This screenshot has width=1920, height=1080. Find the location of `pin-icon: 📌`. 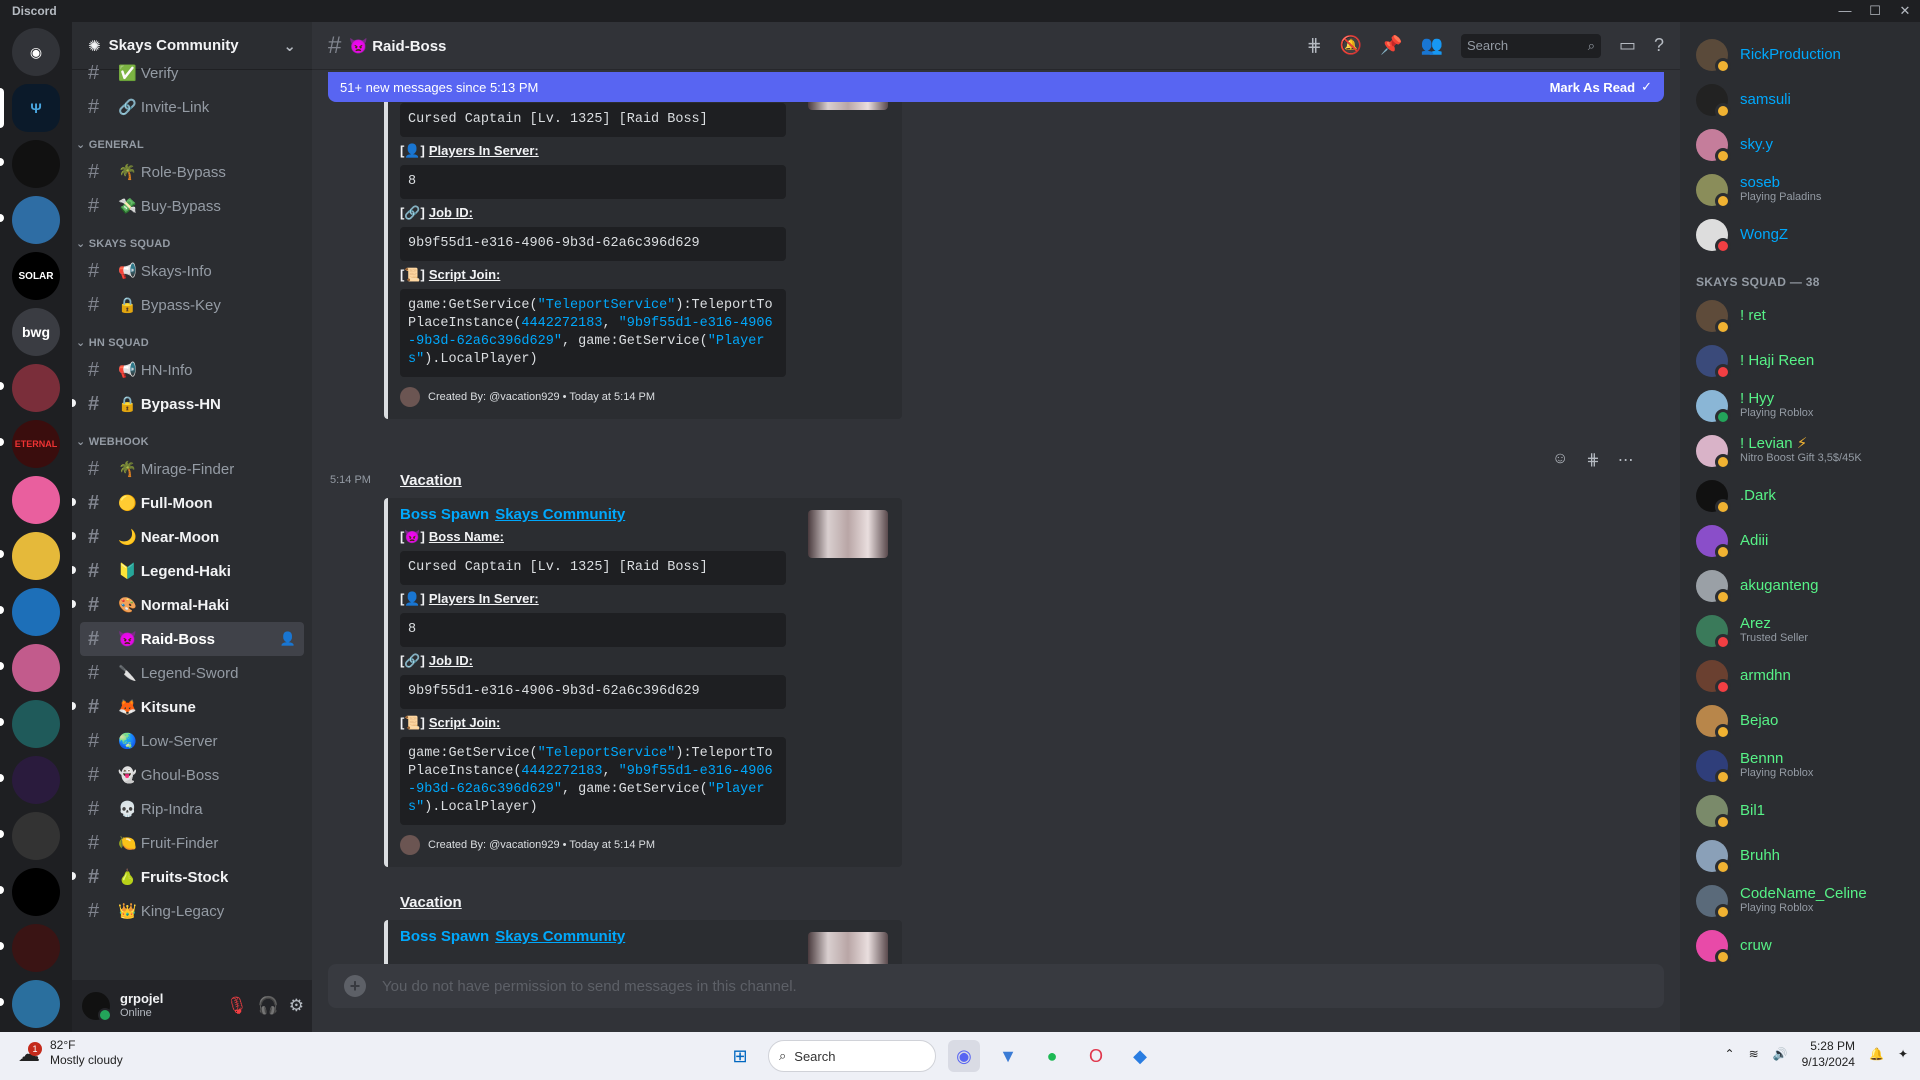

pin-icon: 📌 is located at coordinates (1391, 45).